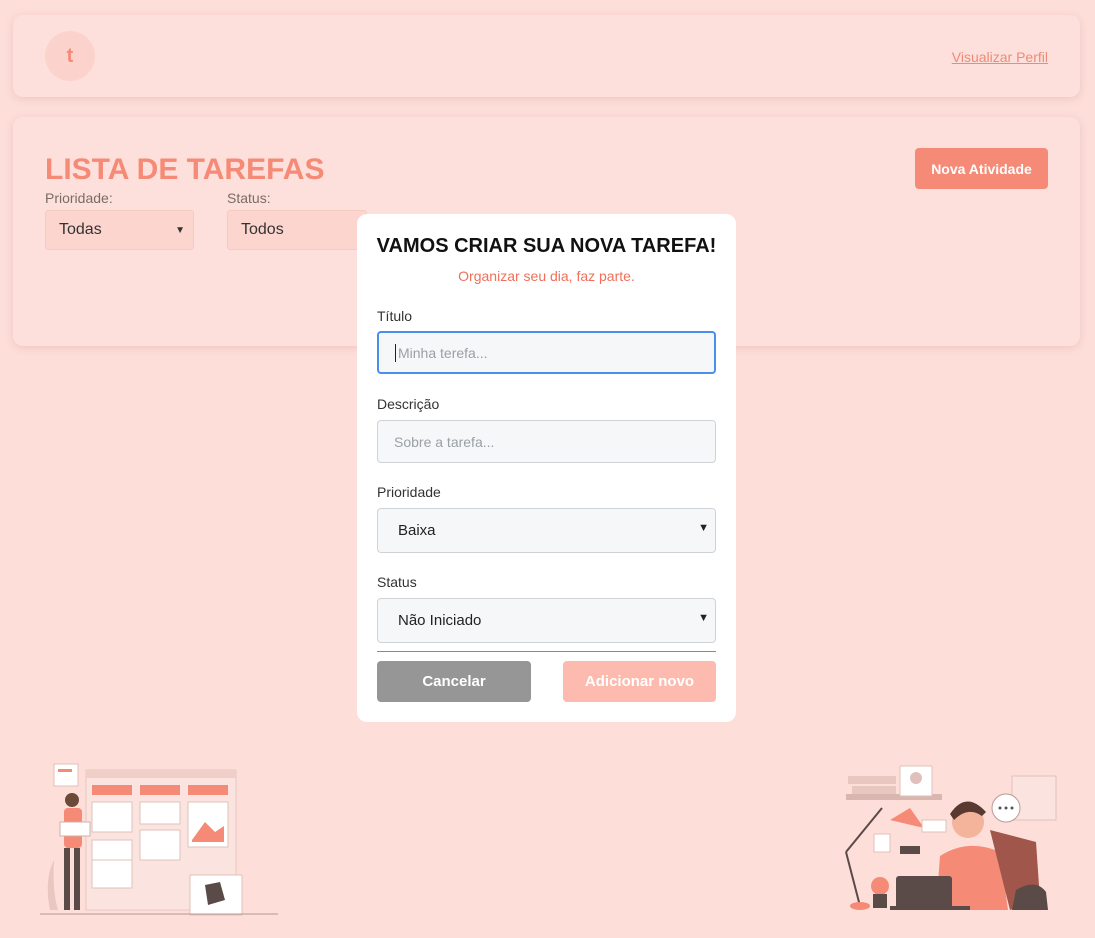 Image resolution: width=1095 pixels, height=938 pixels. Describe the element at coordinates (119, 230) in the screenshot. I see `priority-filter-select: Todas ▼` at that location.